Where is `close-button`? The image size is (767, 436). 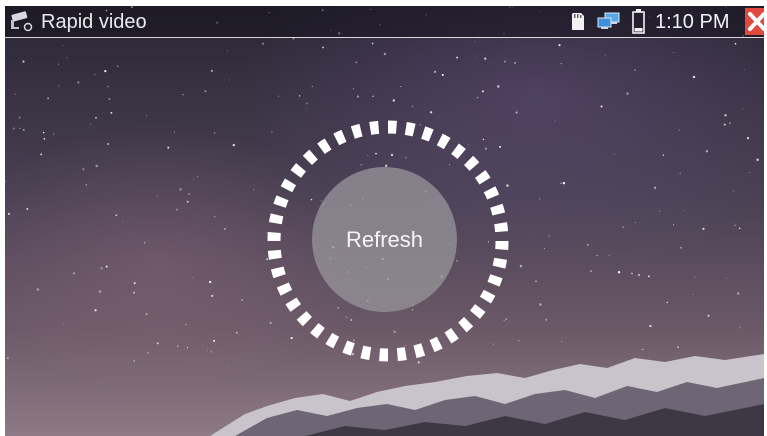
close-button is located at coordinates (754, 21).